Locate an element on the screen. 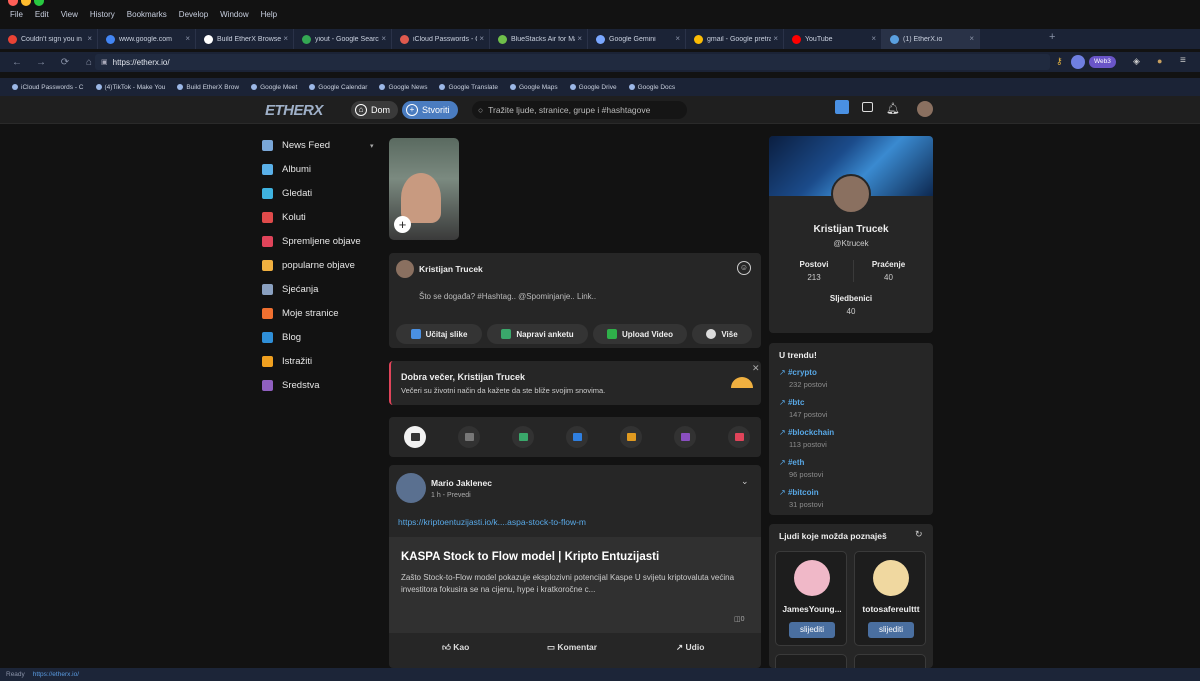 This screenshot has width=1200, height=681. trending-hashtag: #eth is located at coordinates (796, 462).